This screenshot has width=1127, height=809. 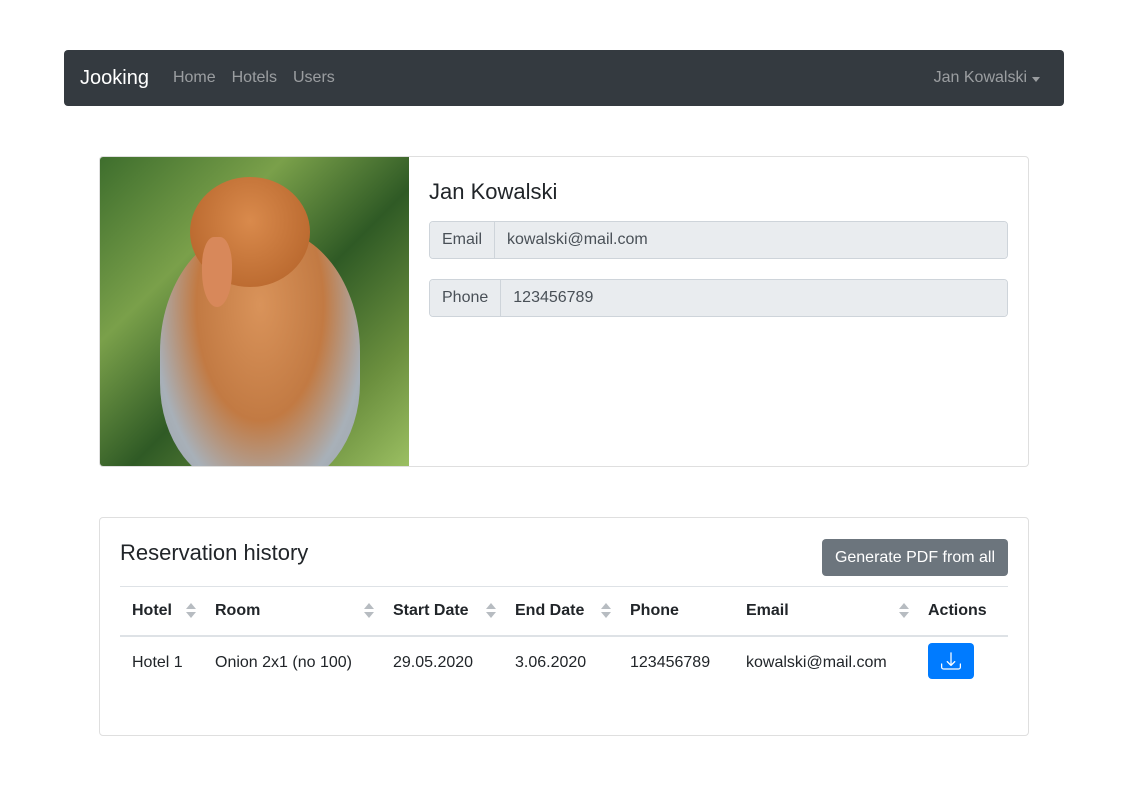 I want to click on column-header-label: Email, so click(x=767, y=610).